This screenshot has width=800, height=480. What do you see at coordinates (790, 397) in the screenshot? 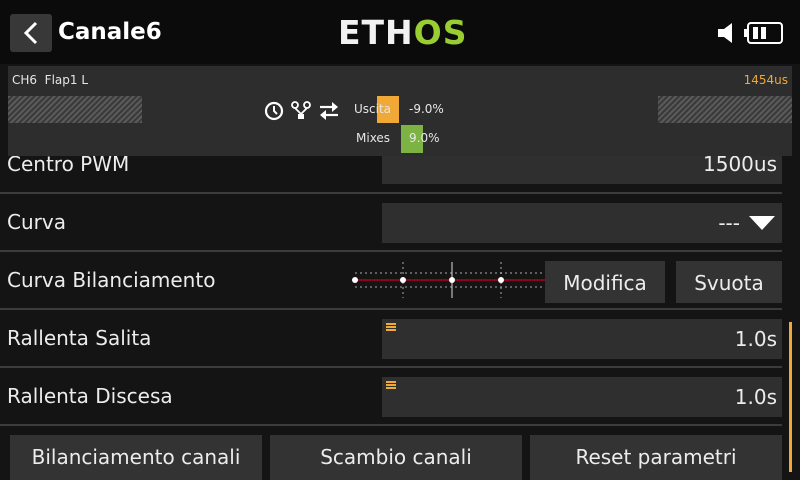
I see `scrollbar` at bounding box center [790, 397].